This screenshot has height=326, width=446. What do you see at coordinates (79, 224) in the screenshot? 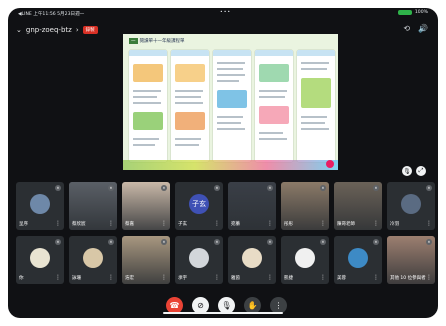
I see `participant-name: 蔡欣宸` at bounding box center [79, 224].